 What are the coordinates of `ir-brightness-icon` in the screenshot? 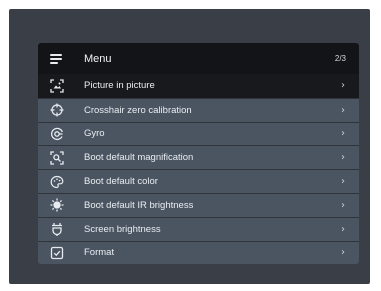 It's located at (57, 205).